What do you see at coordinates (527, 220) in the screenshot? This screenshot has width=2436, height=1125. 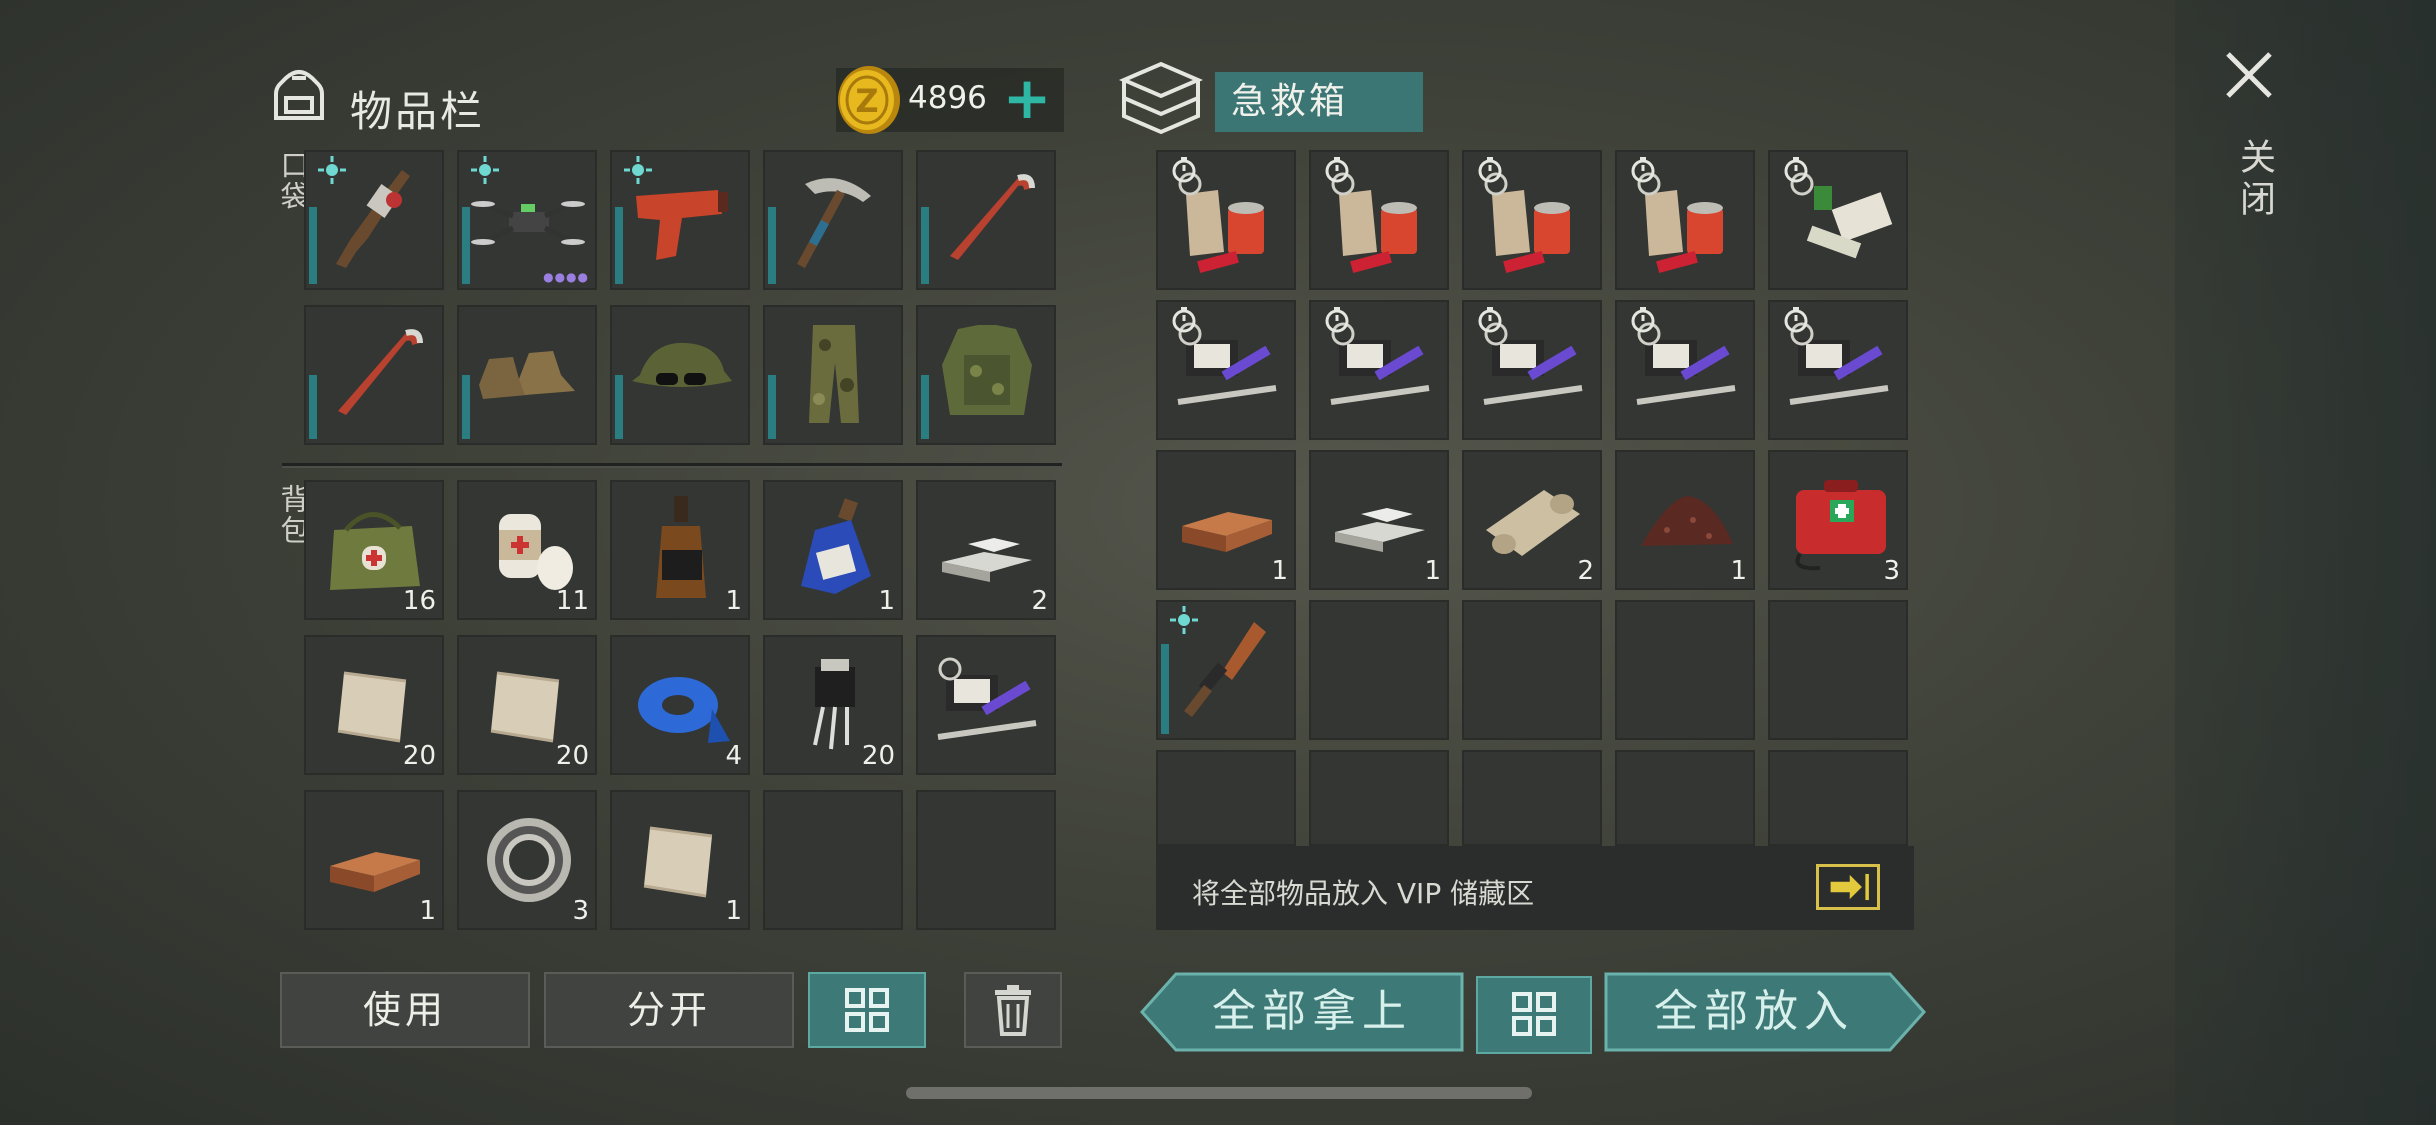 I see `item-slot: ●●●●` at bounding box center [527, 220].